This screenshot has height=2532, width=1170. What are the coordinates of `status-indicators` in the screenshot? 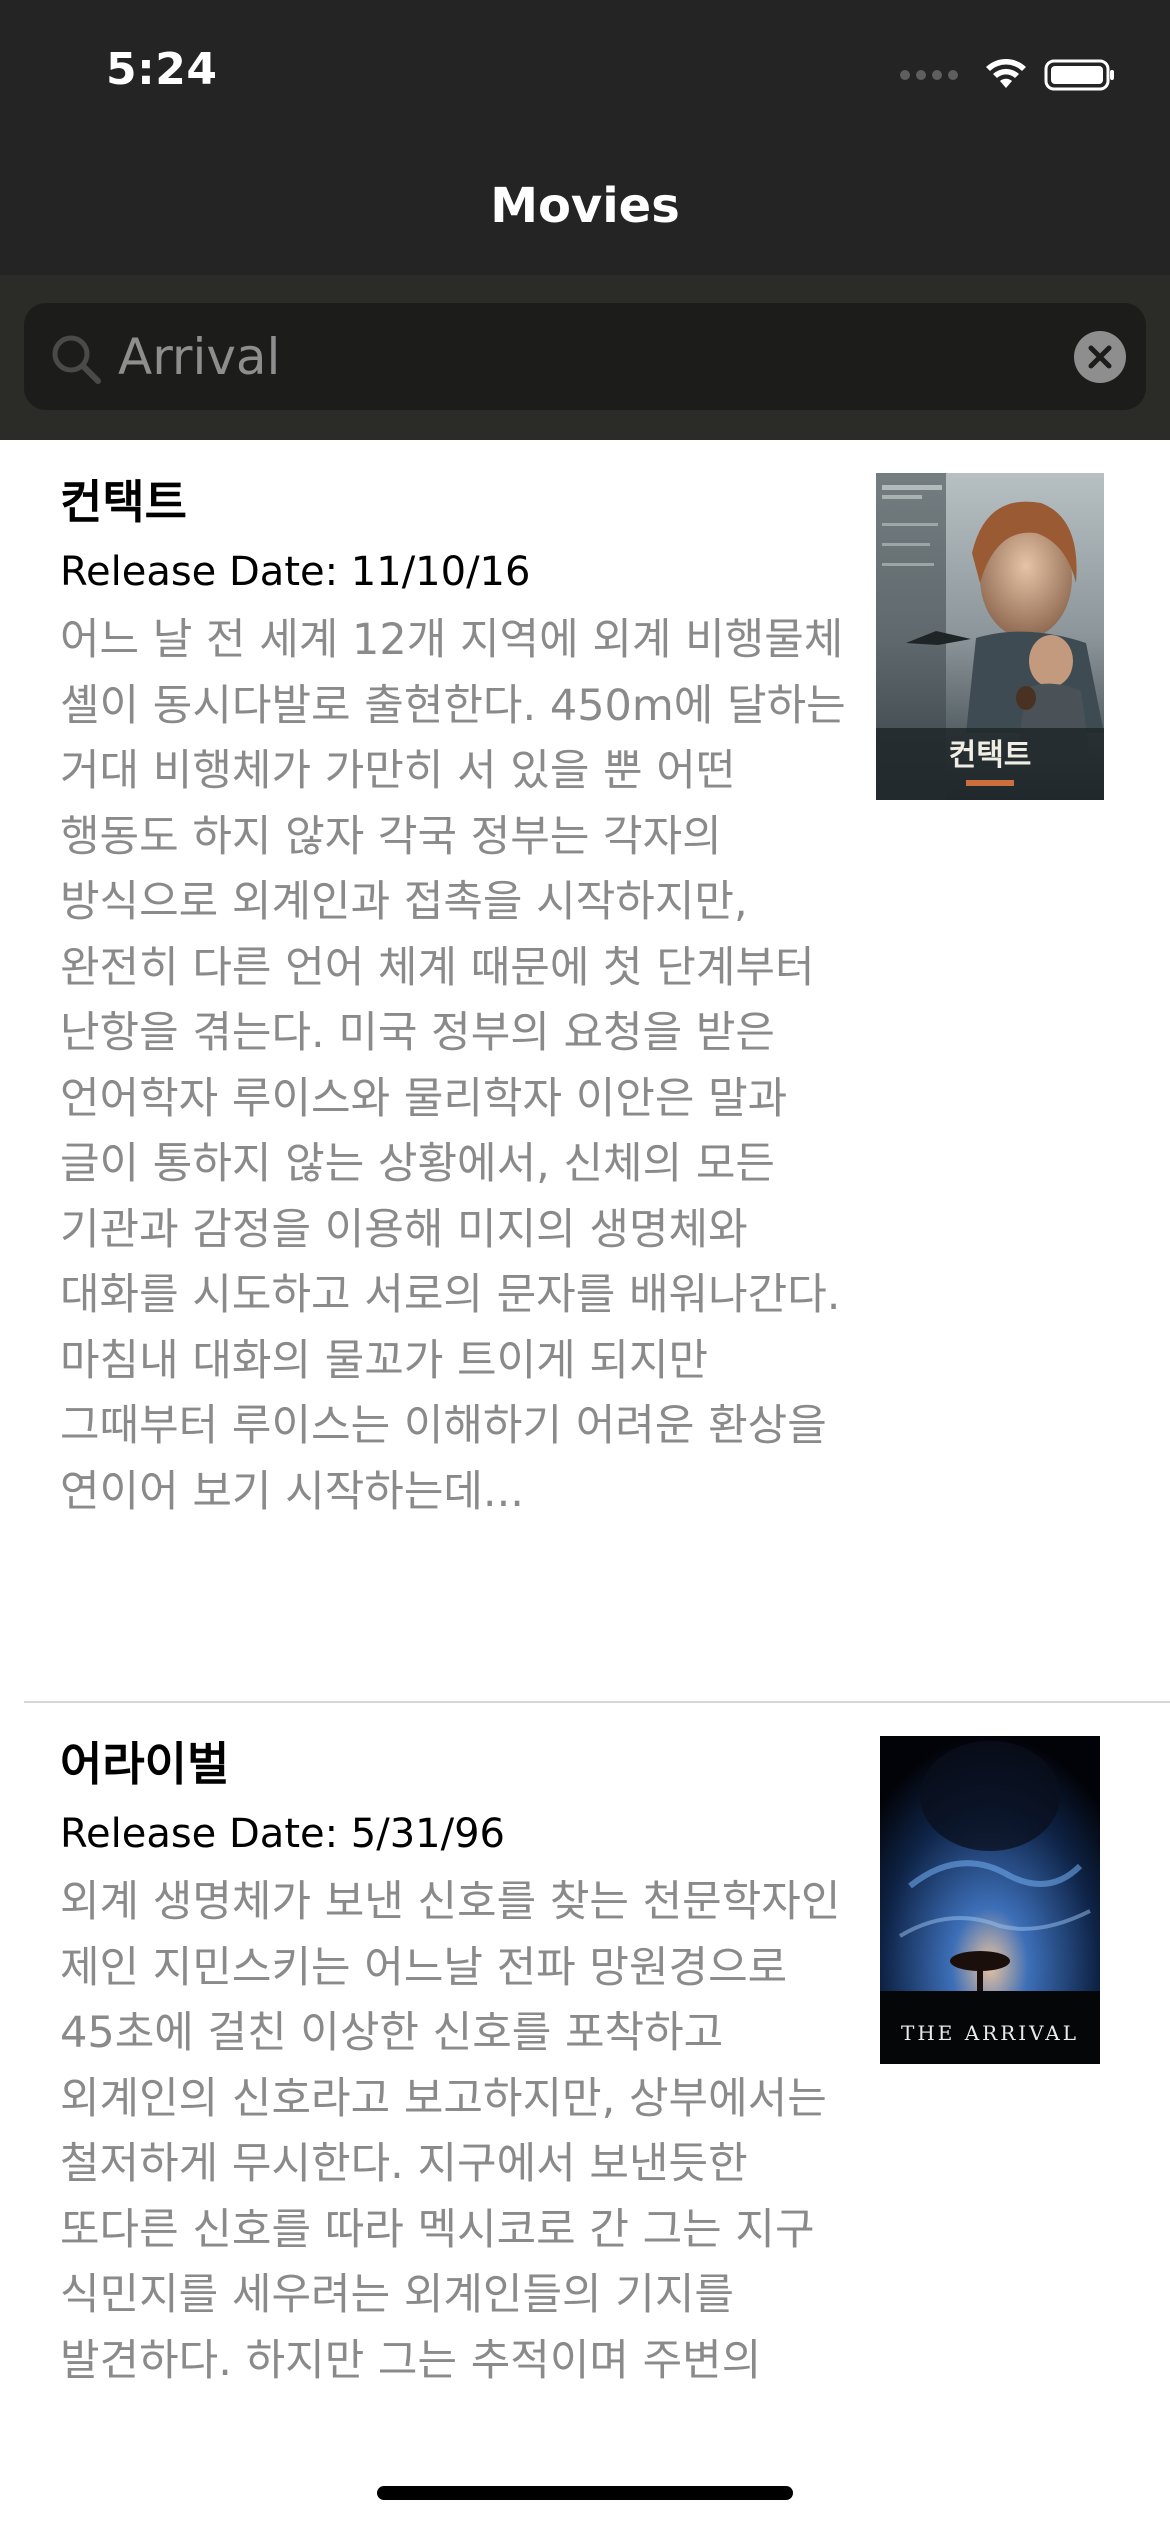 It's located at (1008, 75).